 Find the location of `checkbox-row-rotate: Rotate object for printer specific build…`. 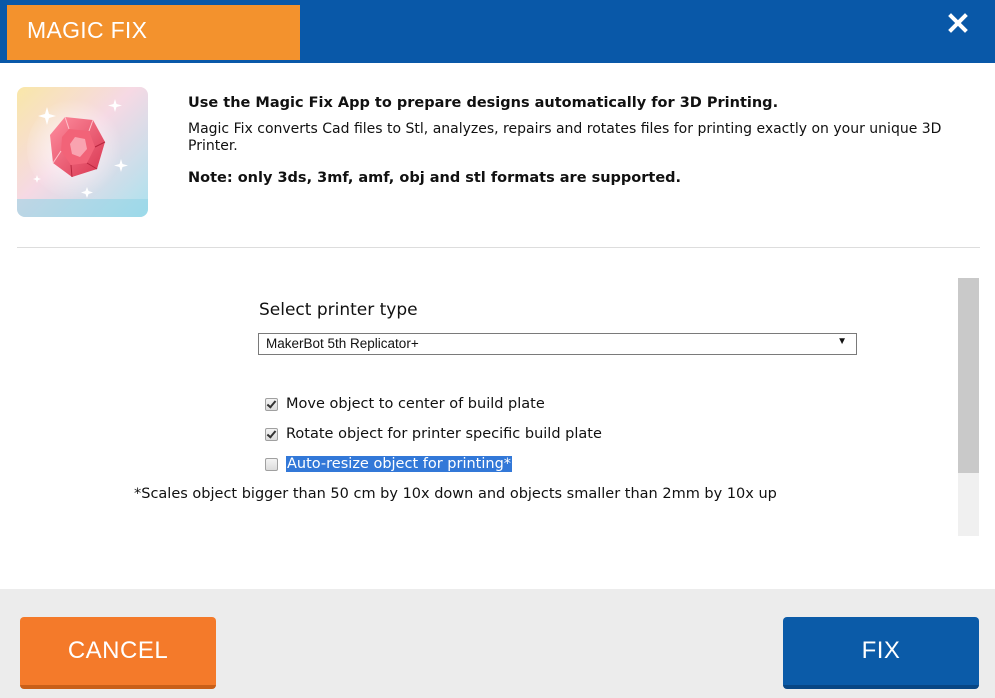

checkbox-row-rotate: Rotate object for printer specific build… is located at coordinates (433, 434).